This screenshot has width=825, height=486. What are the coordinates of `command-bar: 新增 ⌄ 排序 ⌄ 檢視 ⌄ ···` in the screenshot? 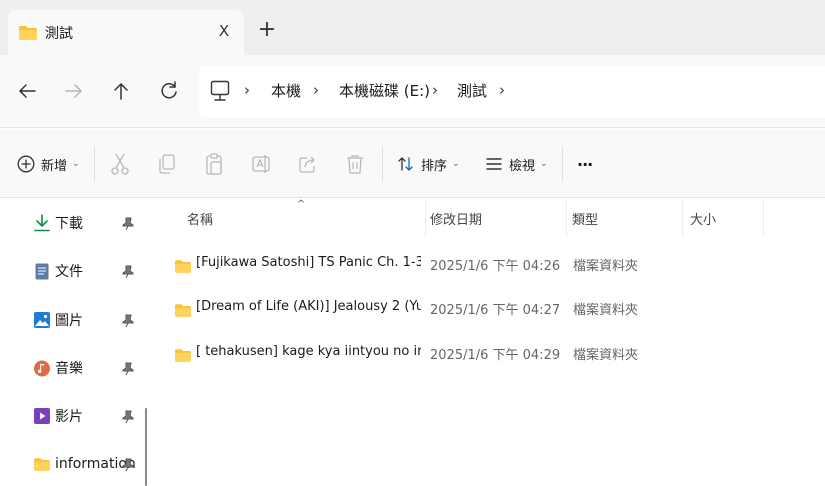 It's located at (412, 163).